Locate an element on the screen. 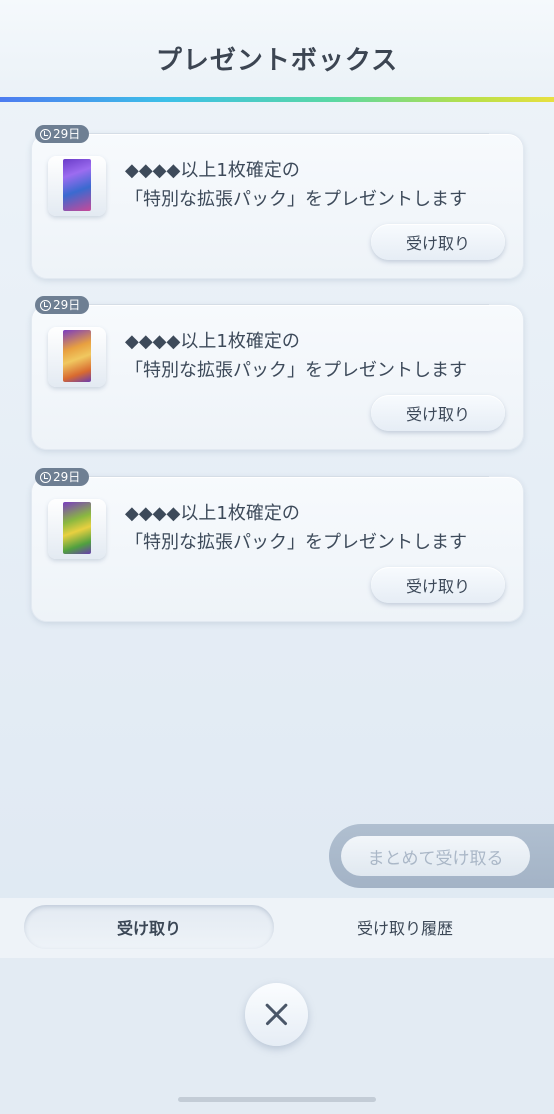  page-title: プレゼントボックス is located at coordinates (277, 61).